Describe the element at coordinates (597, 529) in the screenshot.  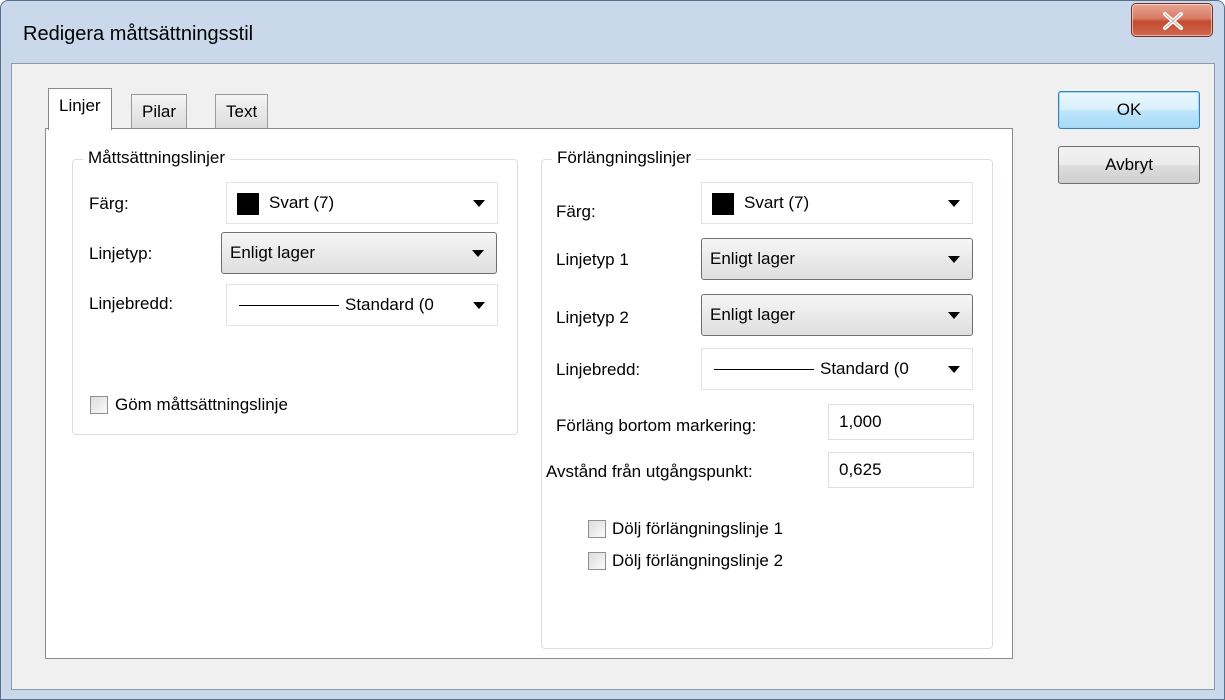
I see `hide-extension-line-1-checkbox` at that location.